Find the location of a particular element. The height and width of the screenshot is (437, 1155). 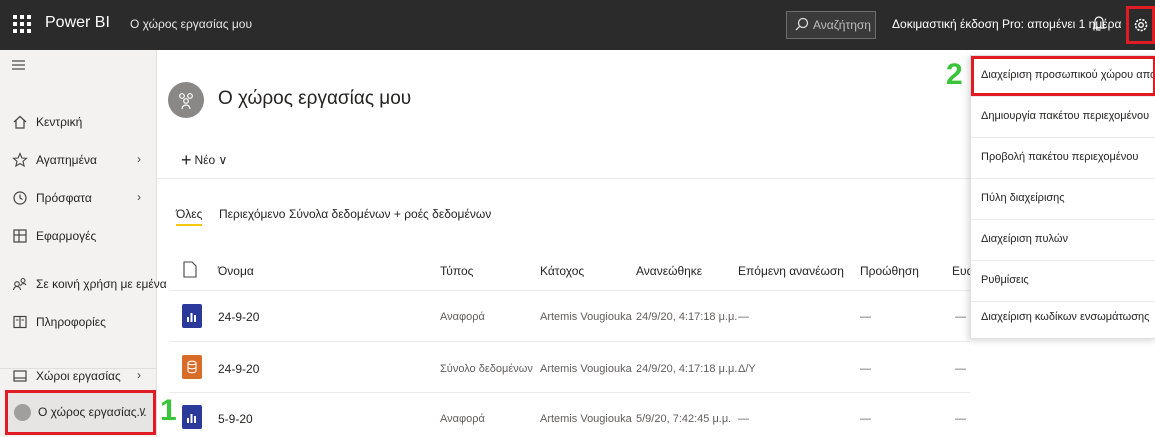

trial-notice: Δοκιμαστική έκδοση Pro: απομένει 1 ημέρα is located at coordinates (1006, 24).